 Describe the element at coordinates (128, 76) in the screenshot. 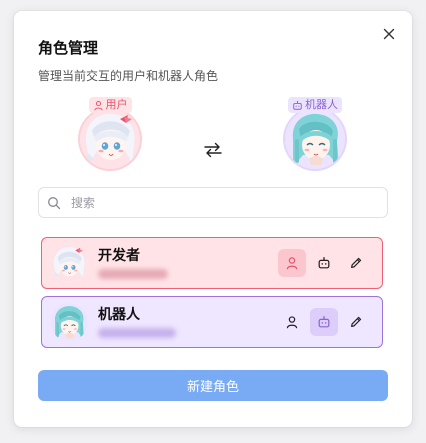

I see `dialog-subtitle: 管理当前交互的用户和机器人角色` at that location.